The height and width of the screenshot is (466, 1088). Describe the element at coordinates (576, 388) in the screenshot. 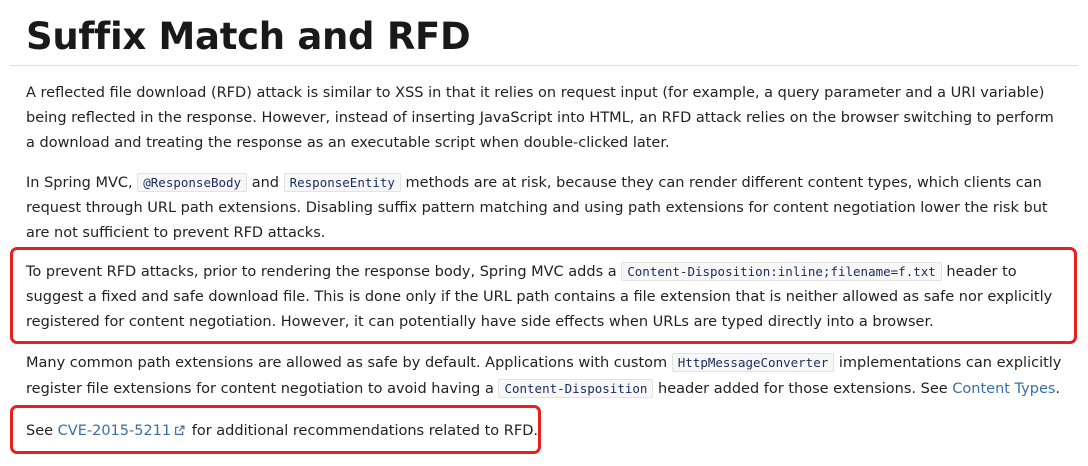

I see `code-content-disposition: Content-Disposition` at that location.